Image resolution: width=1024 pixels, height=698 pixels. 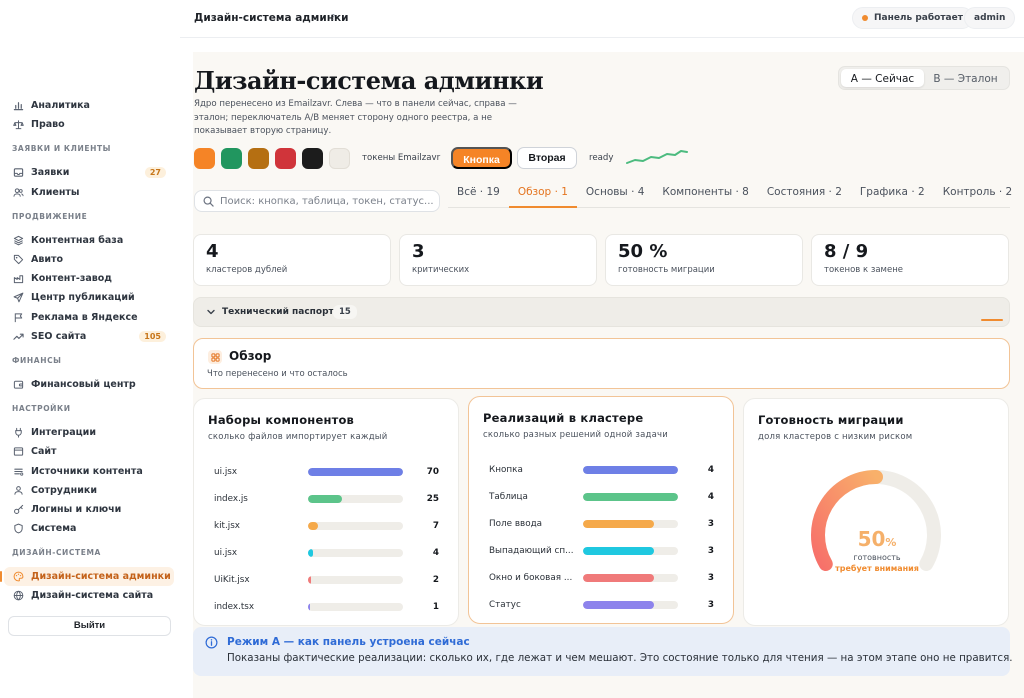 I want to click on sidebar-item: Сотрудники, so click(x=90, y=490).